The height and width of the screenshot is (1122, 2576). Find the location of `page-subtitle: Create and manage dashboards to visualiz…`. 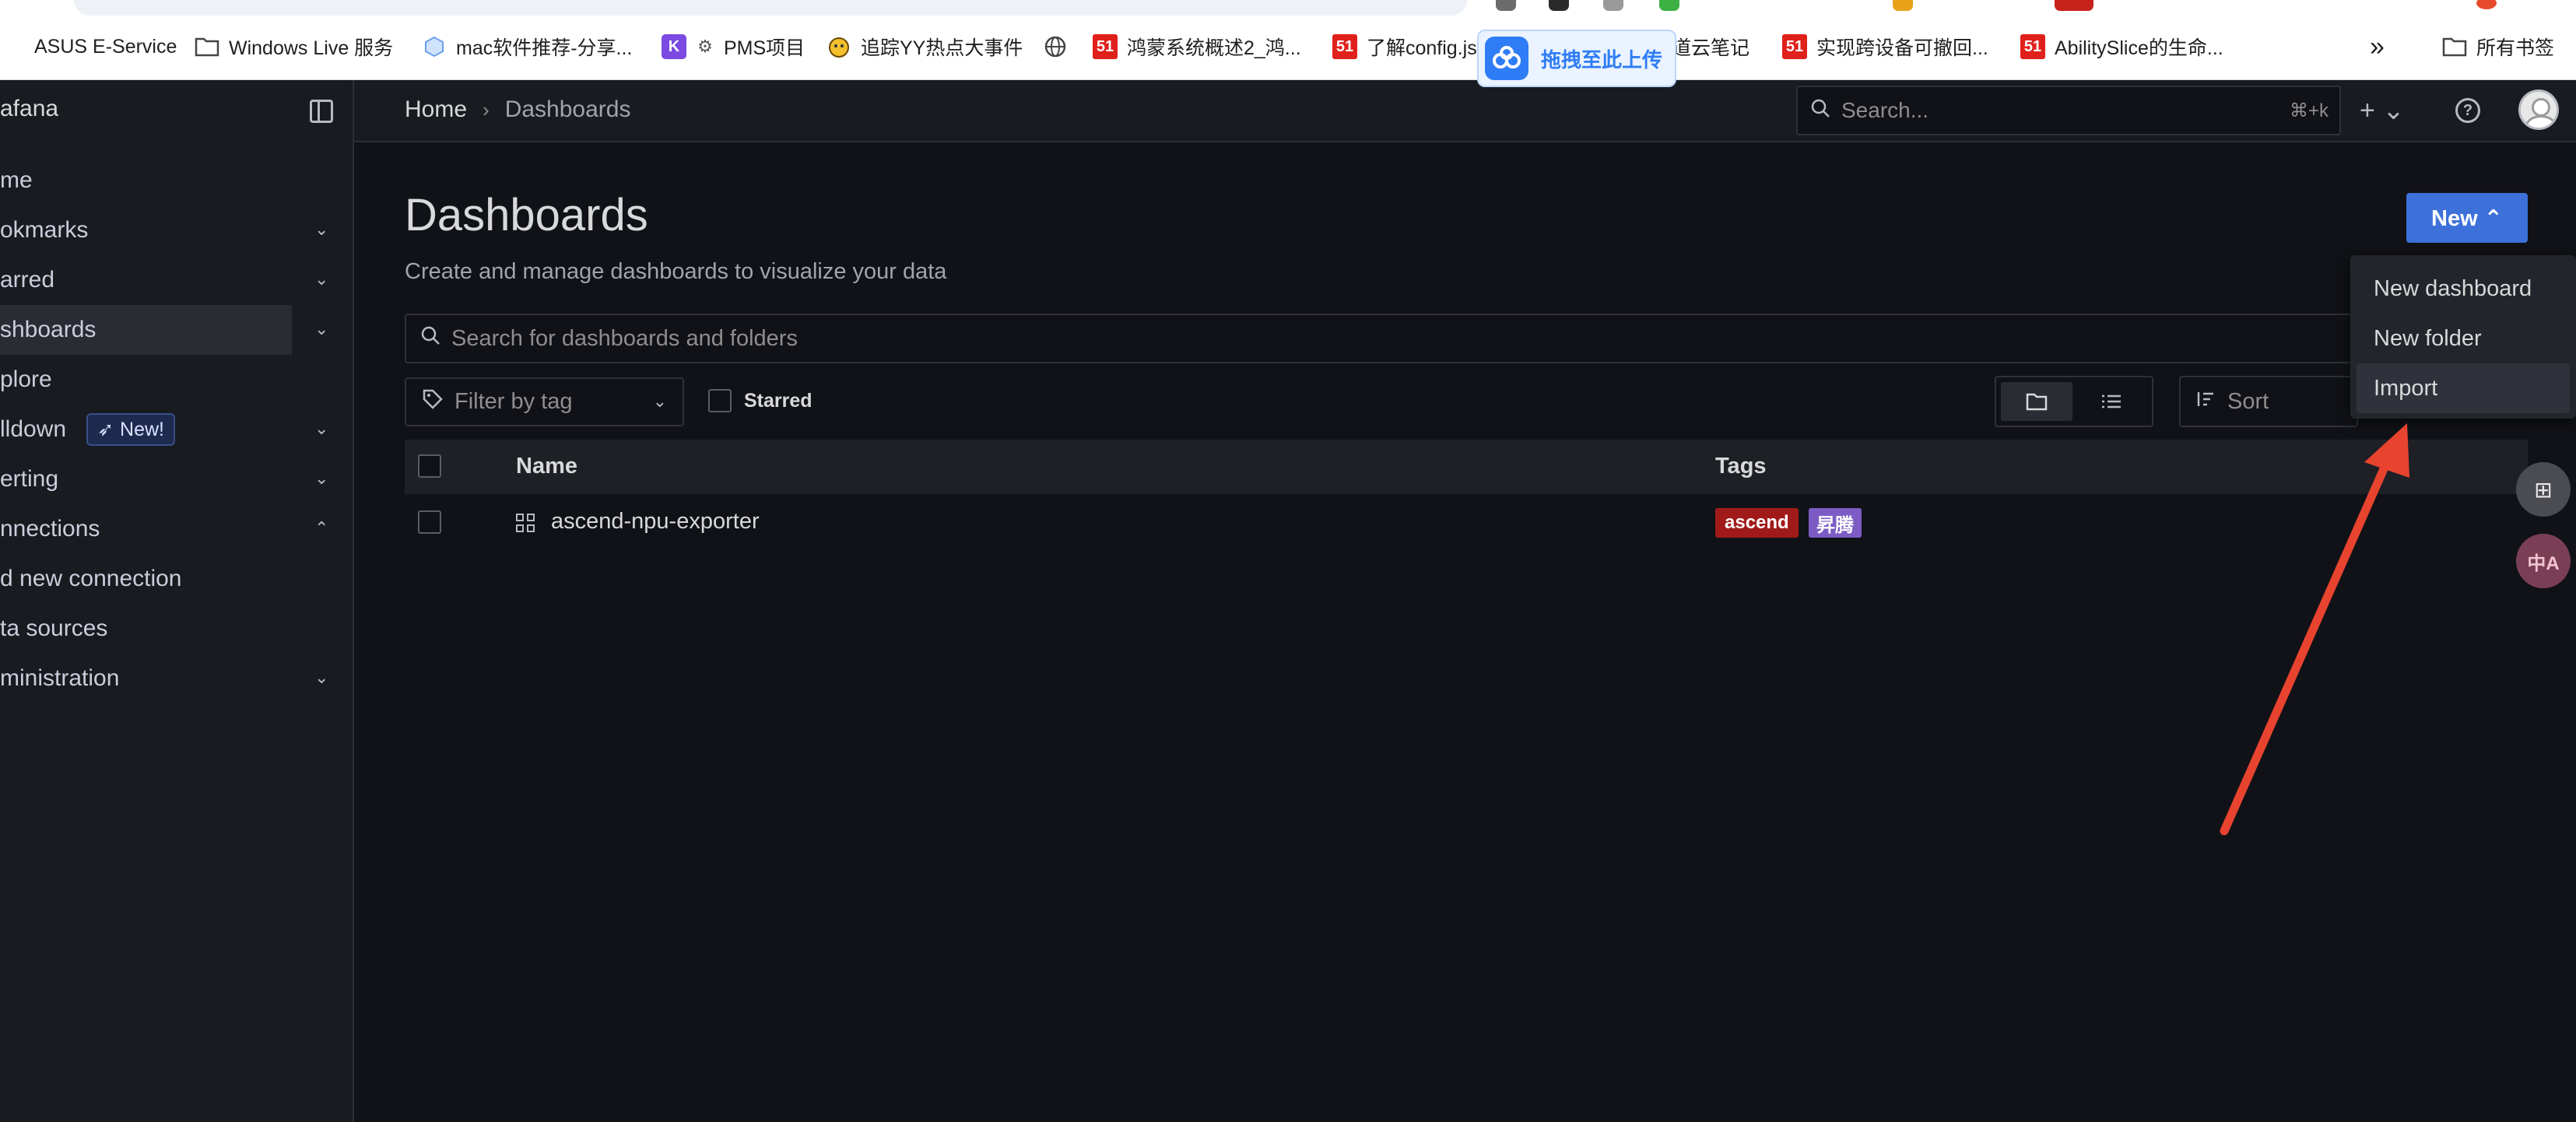

page-subtitle: Create and manage dashboards to visualiz… is located at coordinates (676, 271).